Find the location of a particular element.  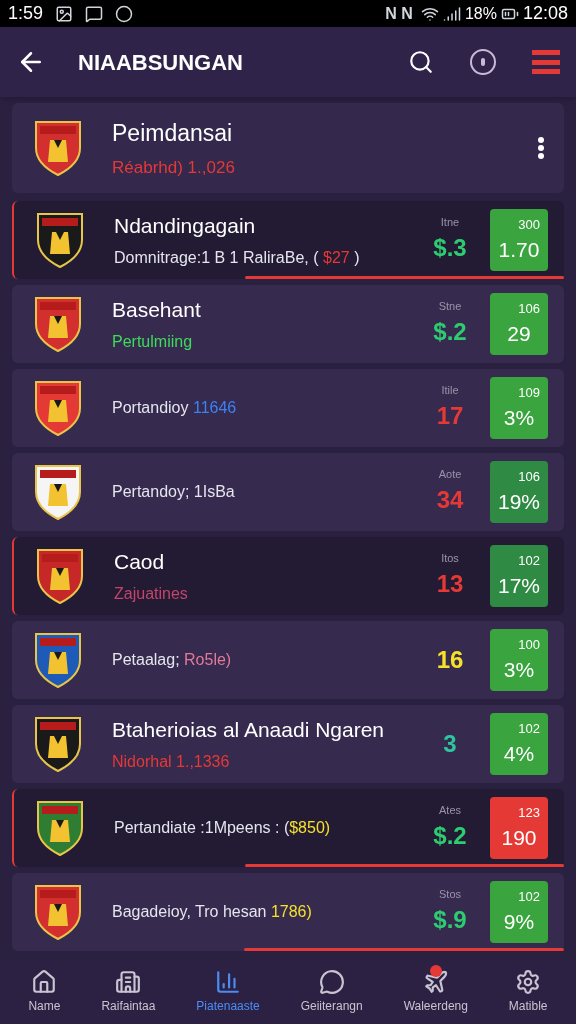

nav-tab: Name is located at coordinates (44, 992).